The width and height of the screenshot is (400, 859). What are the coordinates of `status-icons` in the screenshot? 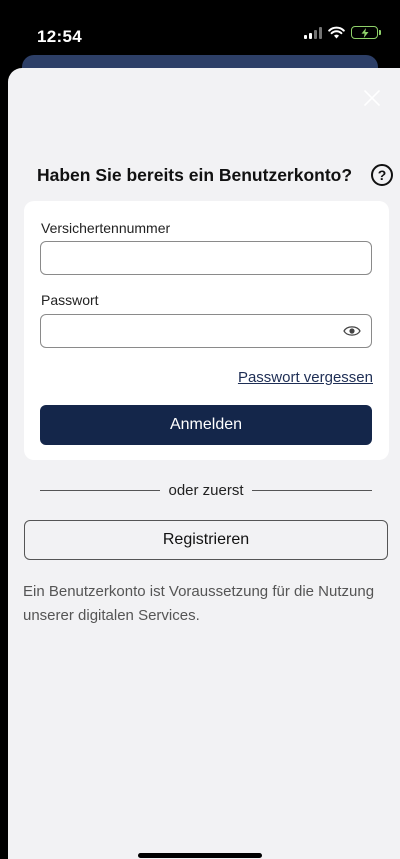 It's located at (342, 32).